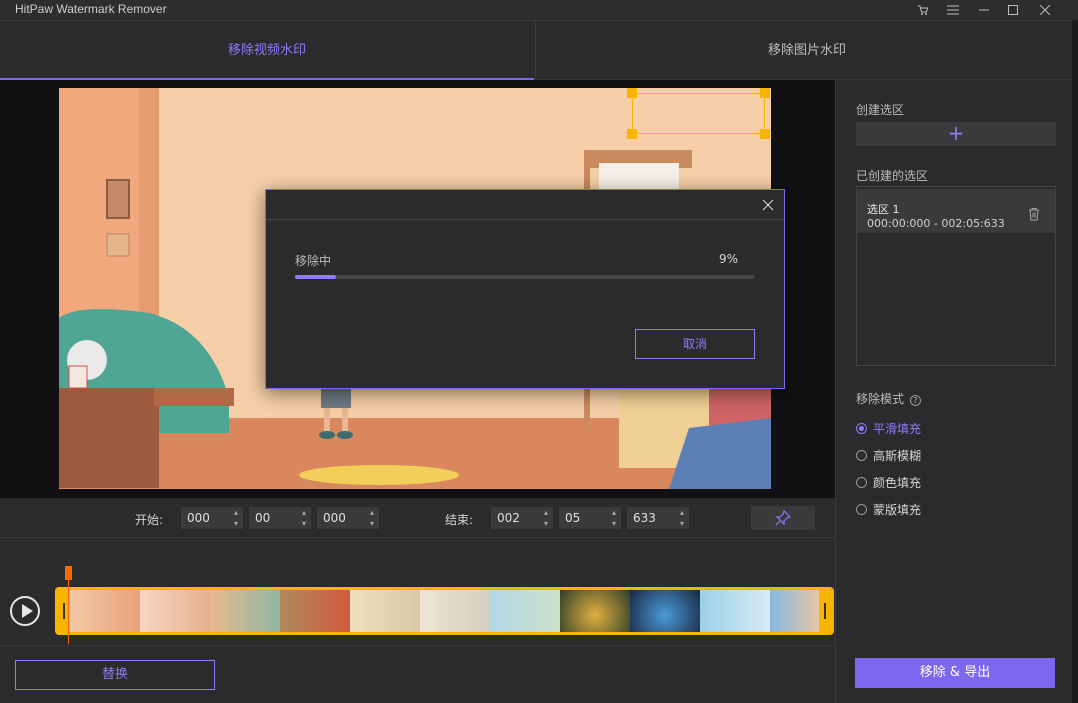  I want to click on clip-strip, so click(444, 611).